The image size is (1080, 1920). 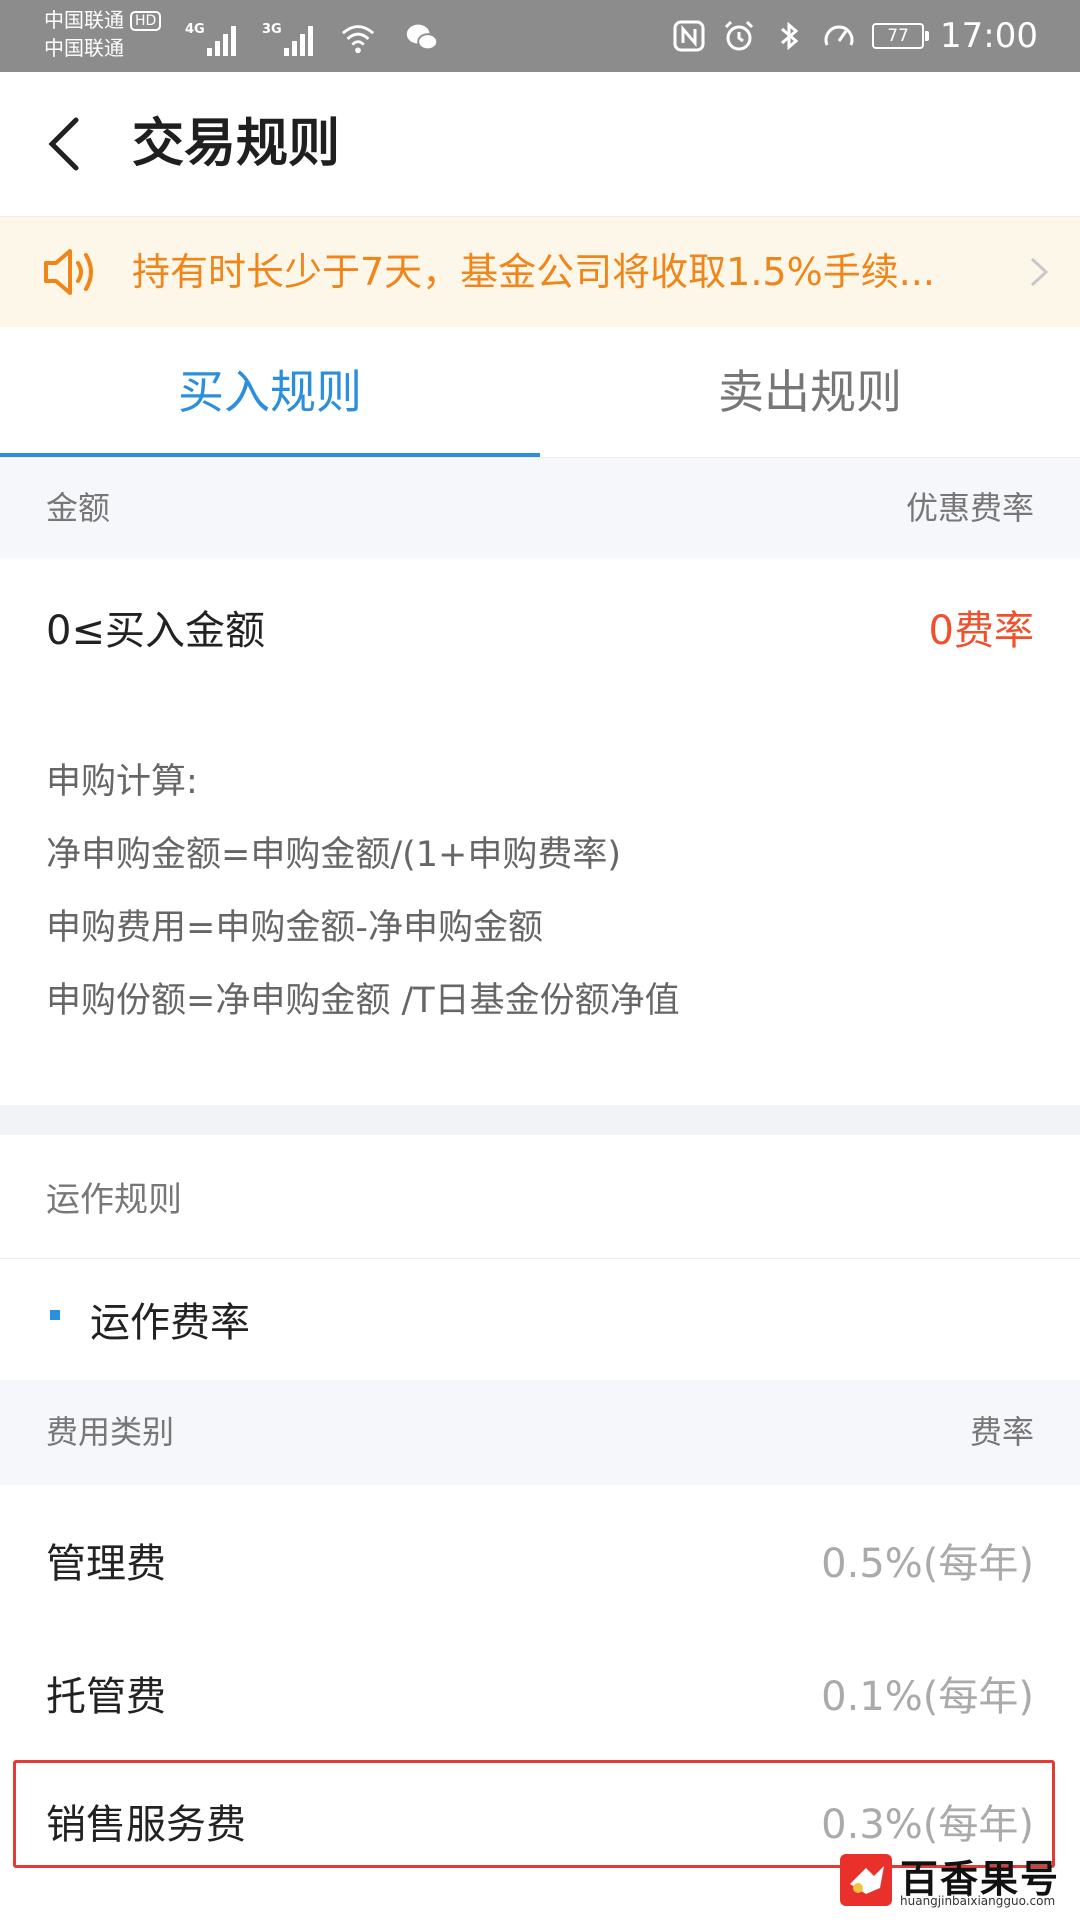 I want to click on nav-header: 交易规则, so click(x=540, y=144).